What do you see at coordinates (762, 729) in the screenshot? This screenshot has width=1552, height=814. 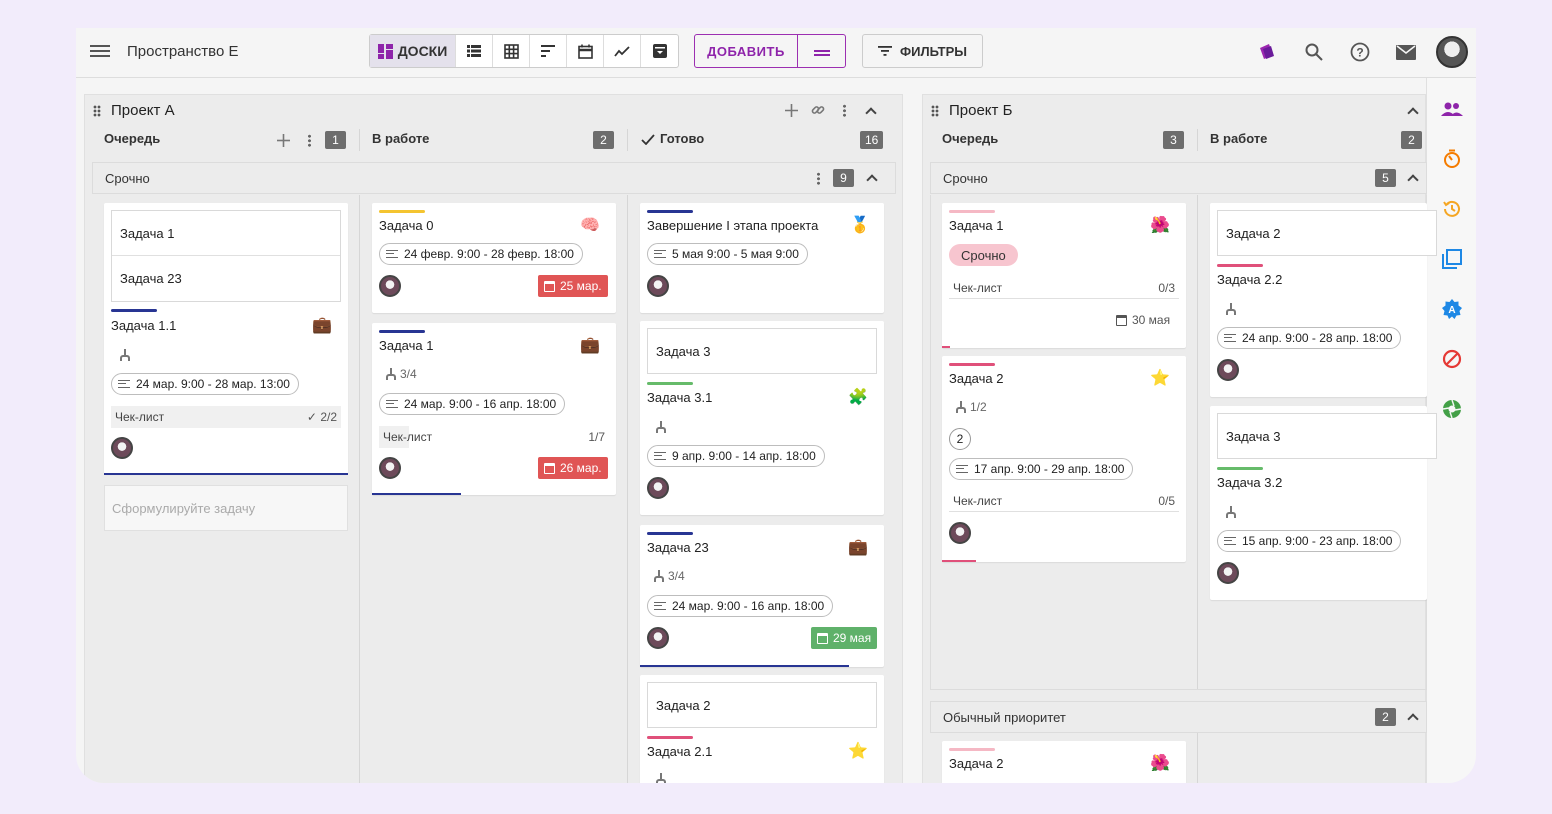 I see `task-card: Задача 2 Задача 2.1 ⭐` at bounding box center [762, 729].